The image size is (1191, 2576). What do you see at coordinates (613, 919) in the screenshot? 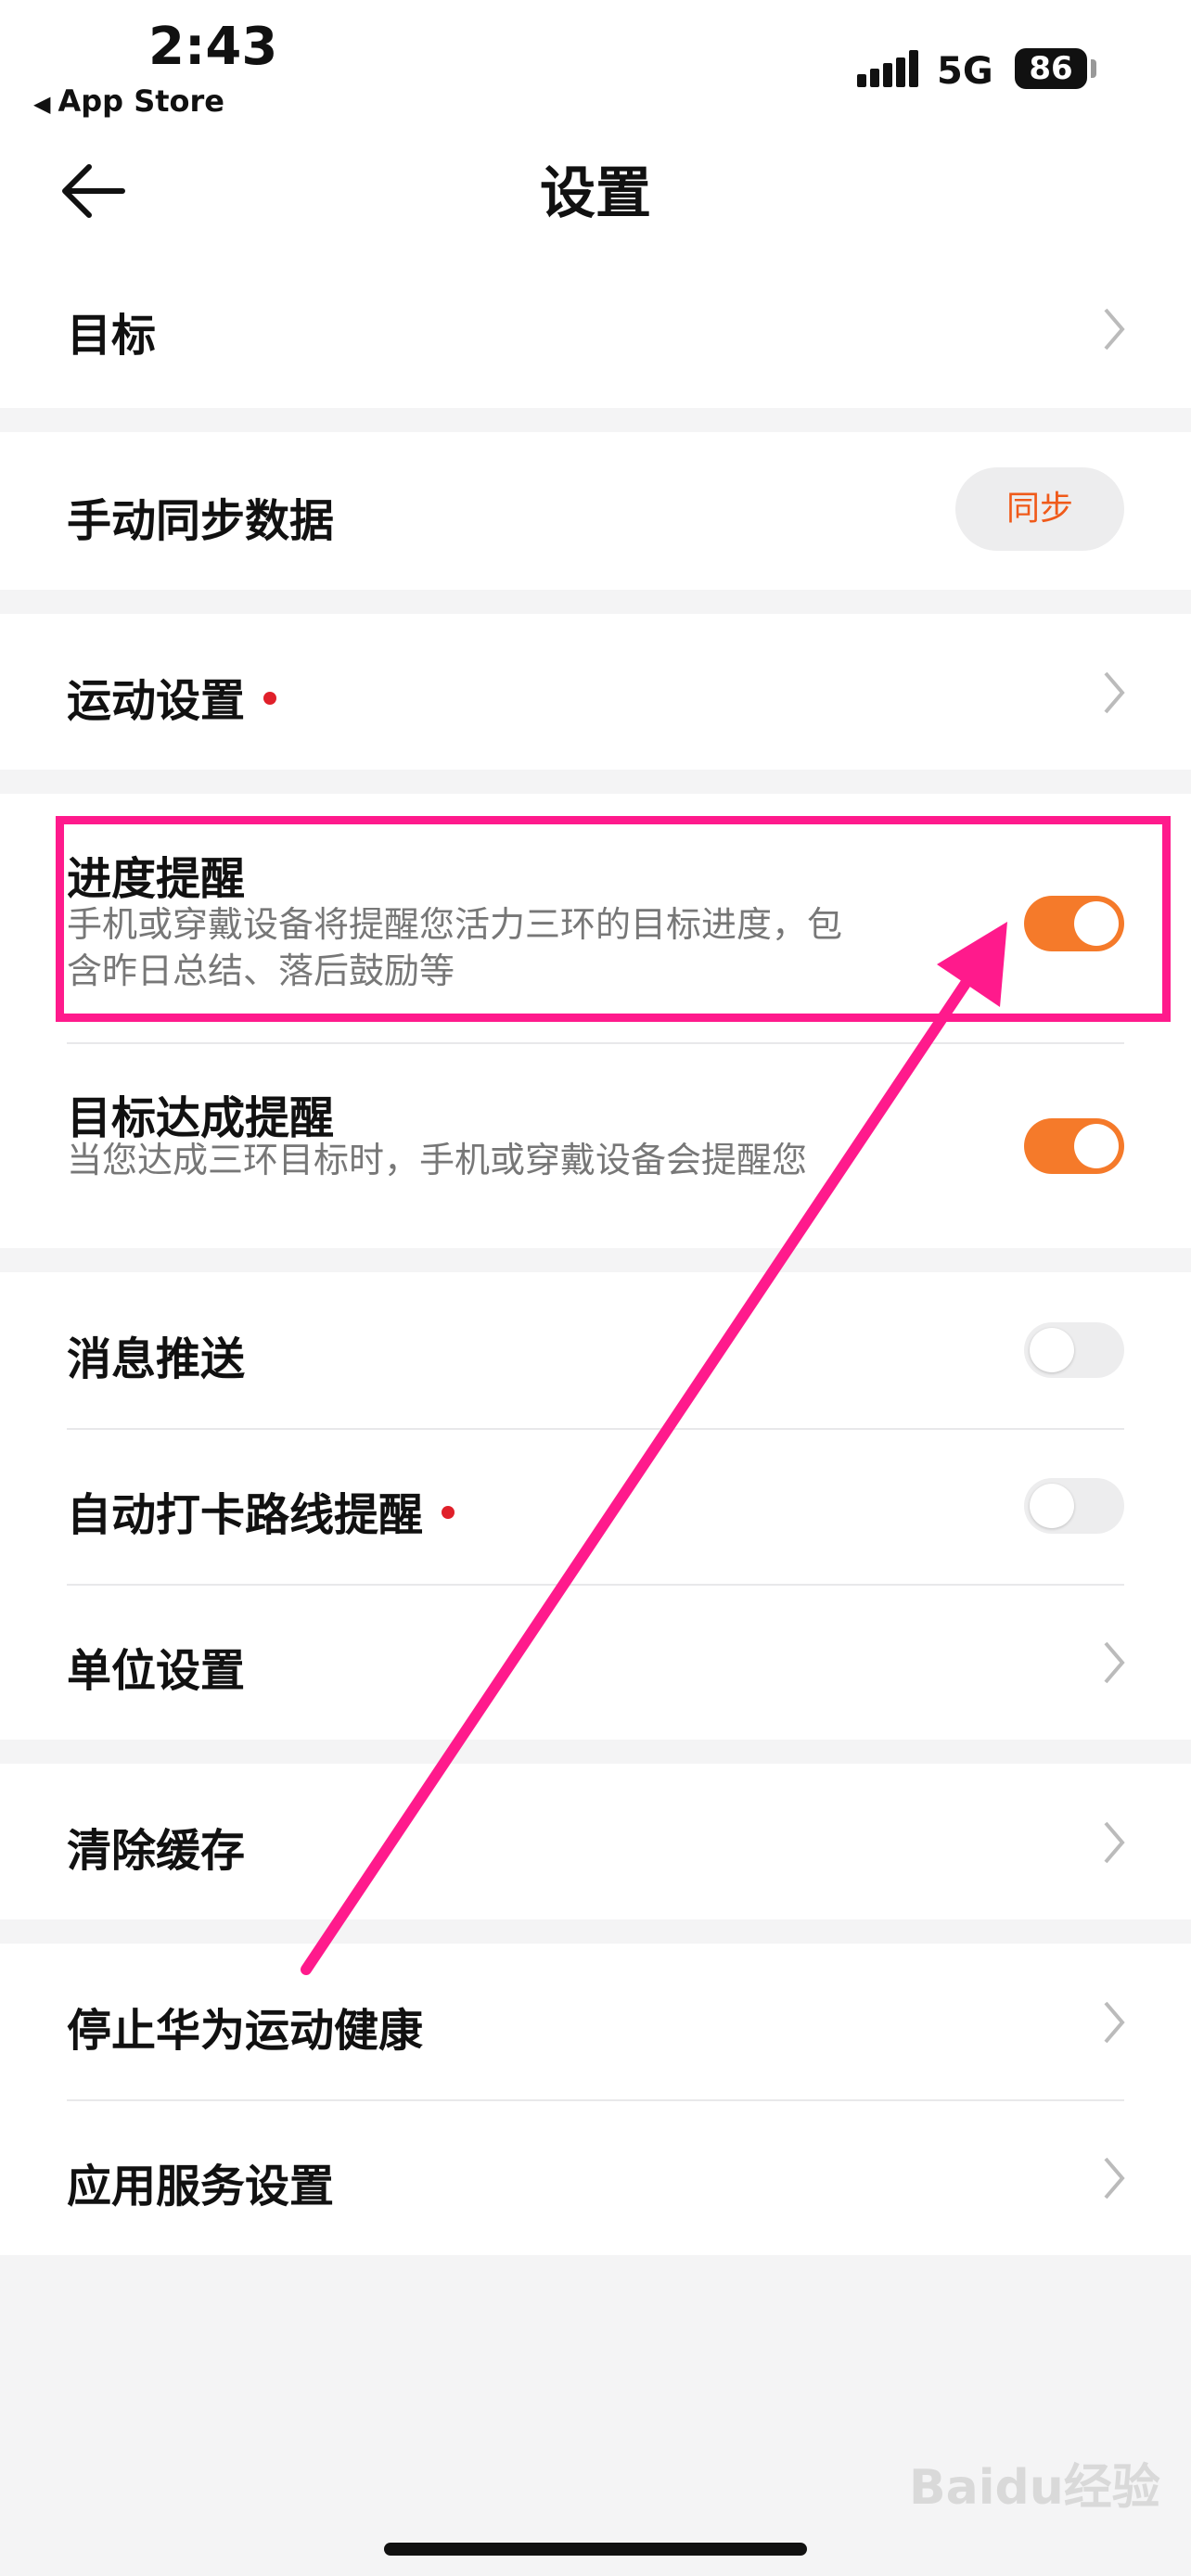
I see `annotation-highlight-box` at bounding box center [613, 919].